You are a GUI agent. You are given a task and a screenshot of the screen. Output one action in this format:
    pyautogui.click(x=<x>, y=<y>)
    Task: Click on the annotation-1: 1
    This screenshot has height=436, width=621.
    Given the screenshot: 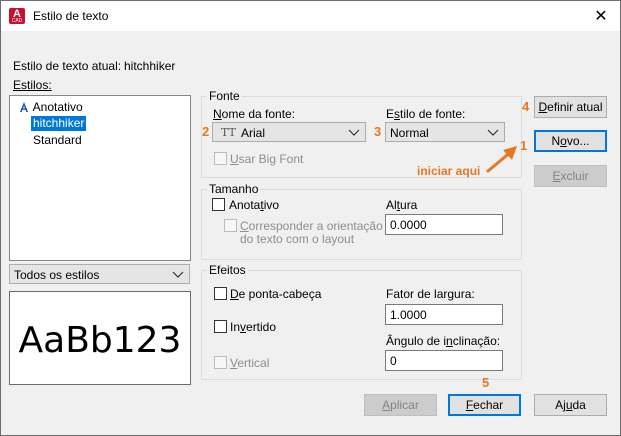 What is the action you would take?
    pyautogui.click(x=524, y=145)
    